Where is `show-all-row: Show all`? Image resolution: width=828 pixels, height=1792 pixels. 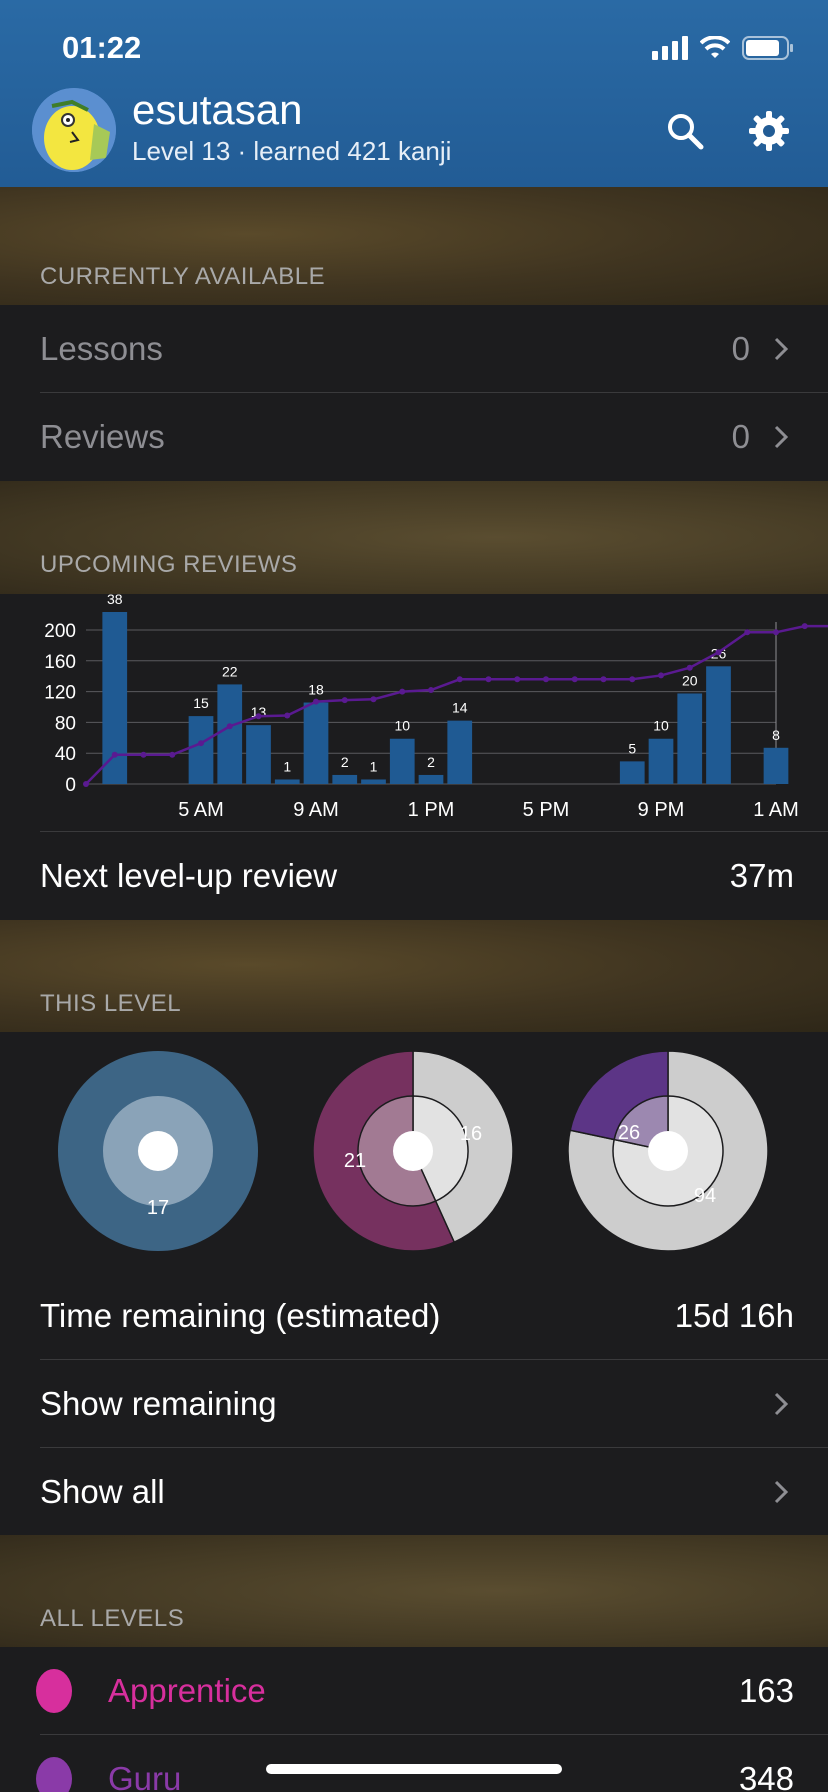
show-all-row: Show all is located at coordinates (414, 1492).